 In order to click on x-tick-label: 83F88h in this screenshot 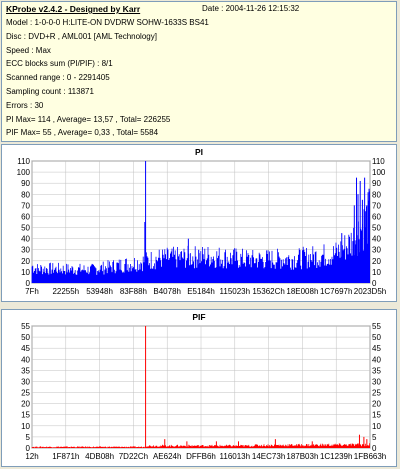, I will do `click(133, 291)`.